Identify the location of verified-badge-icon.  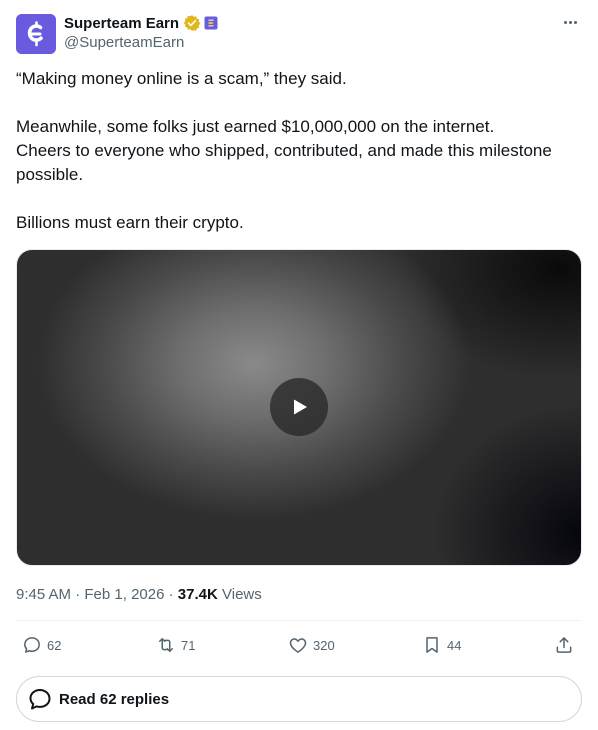
(192, 23).